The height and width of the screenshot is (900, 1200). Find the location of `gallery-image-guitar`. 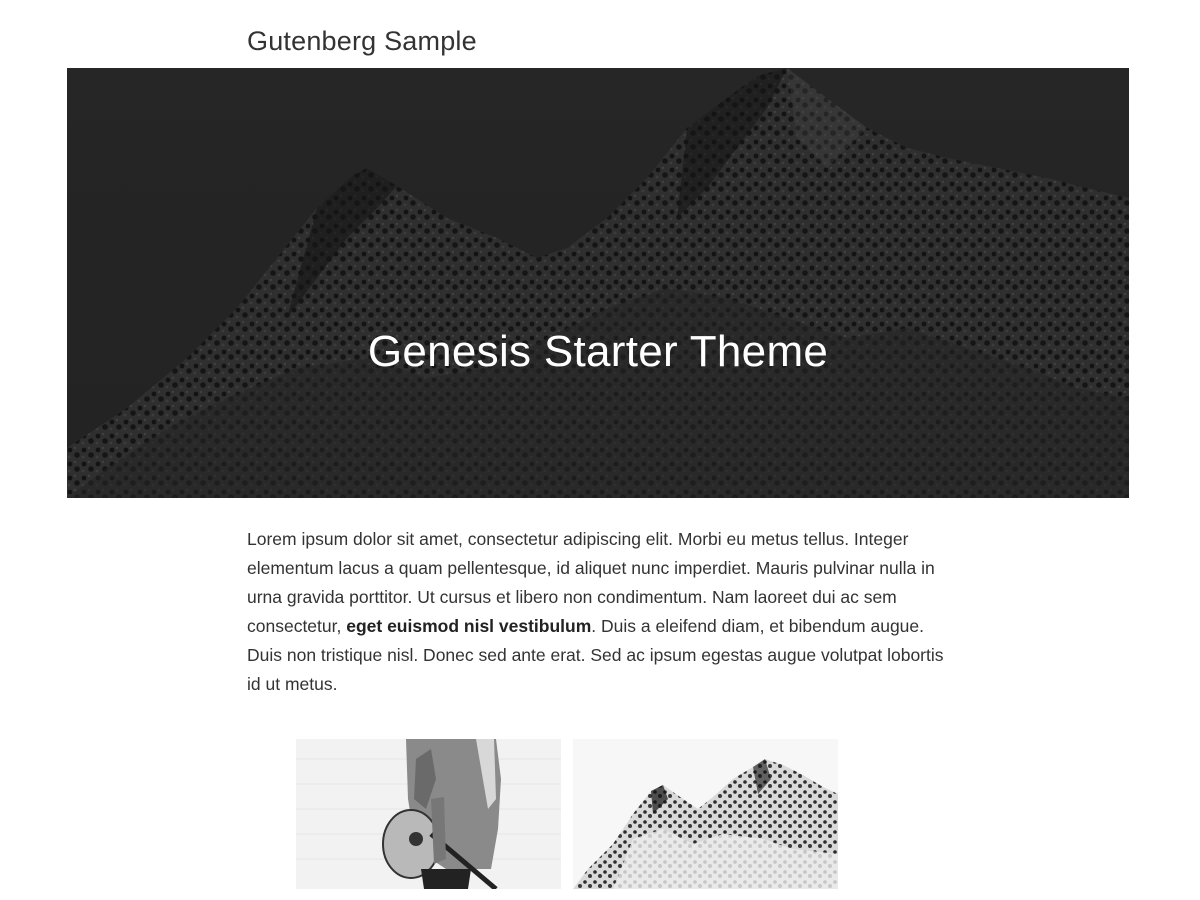

gallery-image-guitar is located at coordinates (428, 814).